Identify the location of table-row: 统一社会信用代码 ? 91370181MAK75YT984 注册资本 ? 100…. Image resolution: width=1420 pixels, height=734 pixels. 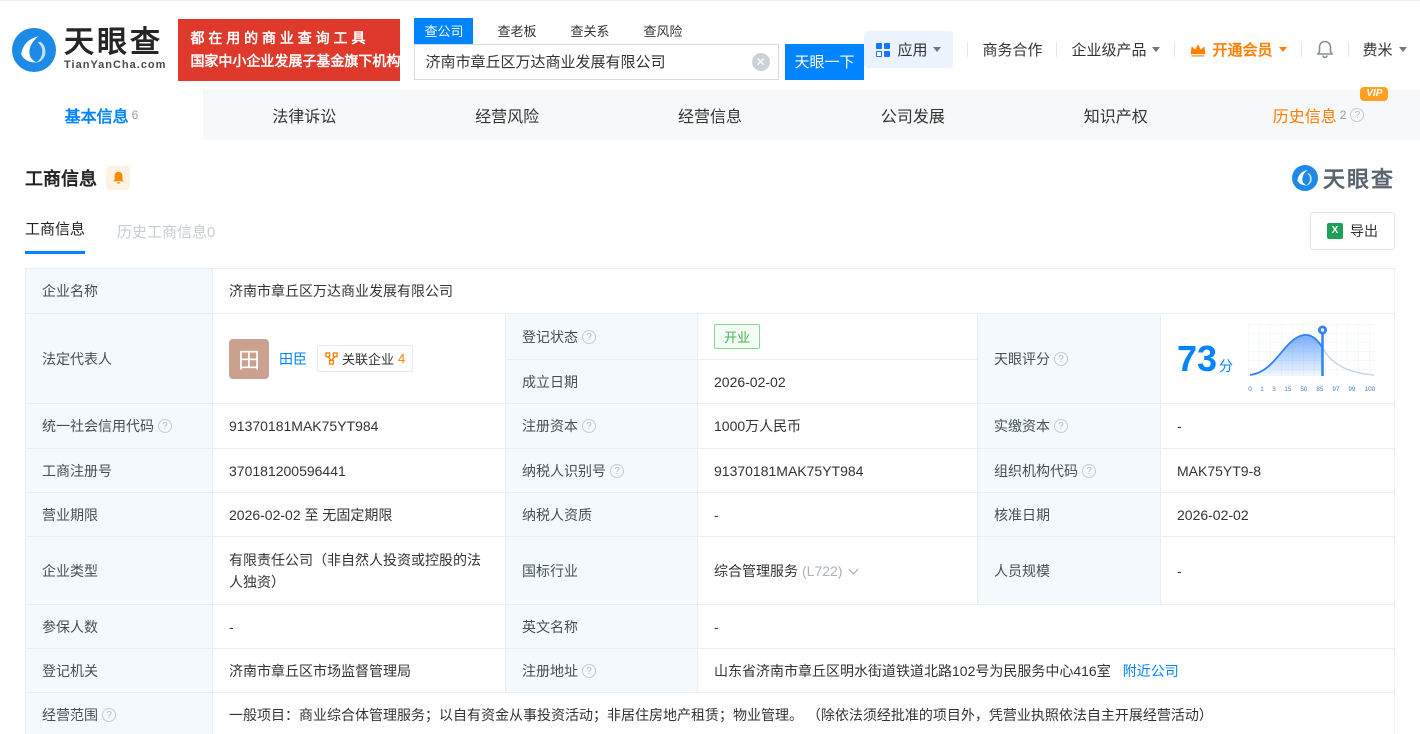
(710, 426).